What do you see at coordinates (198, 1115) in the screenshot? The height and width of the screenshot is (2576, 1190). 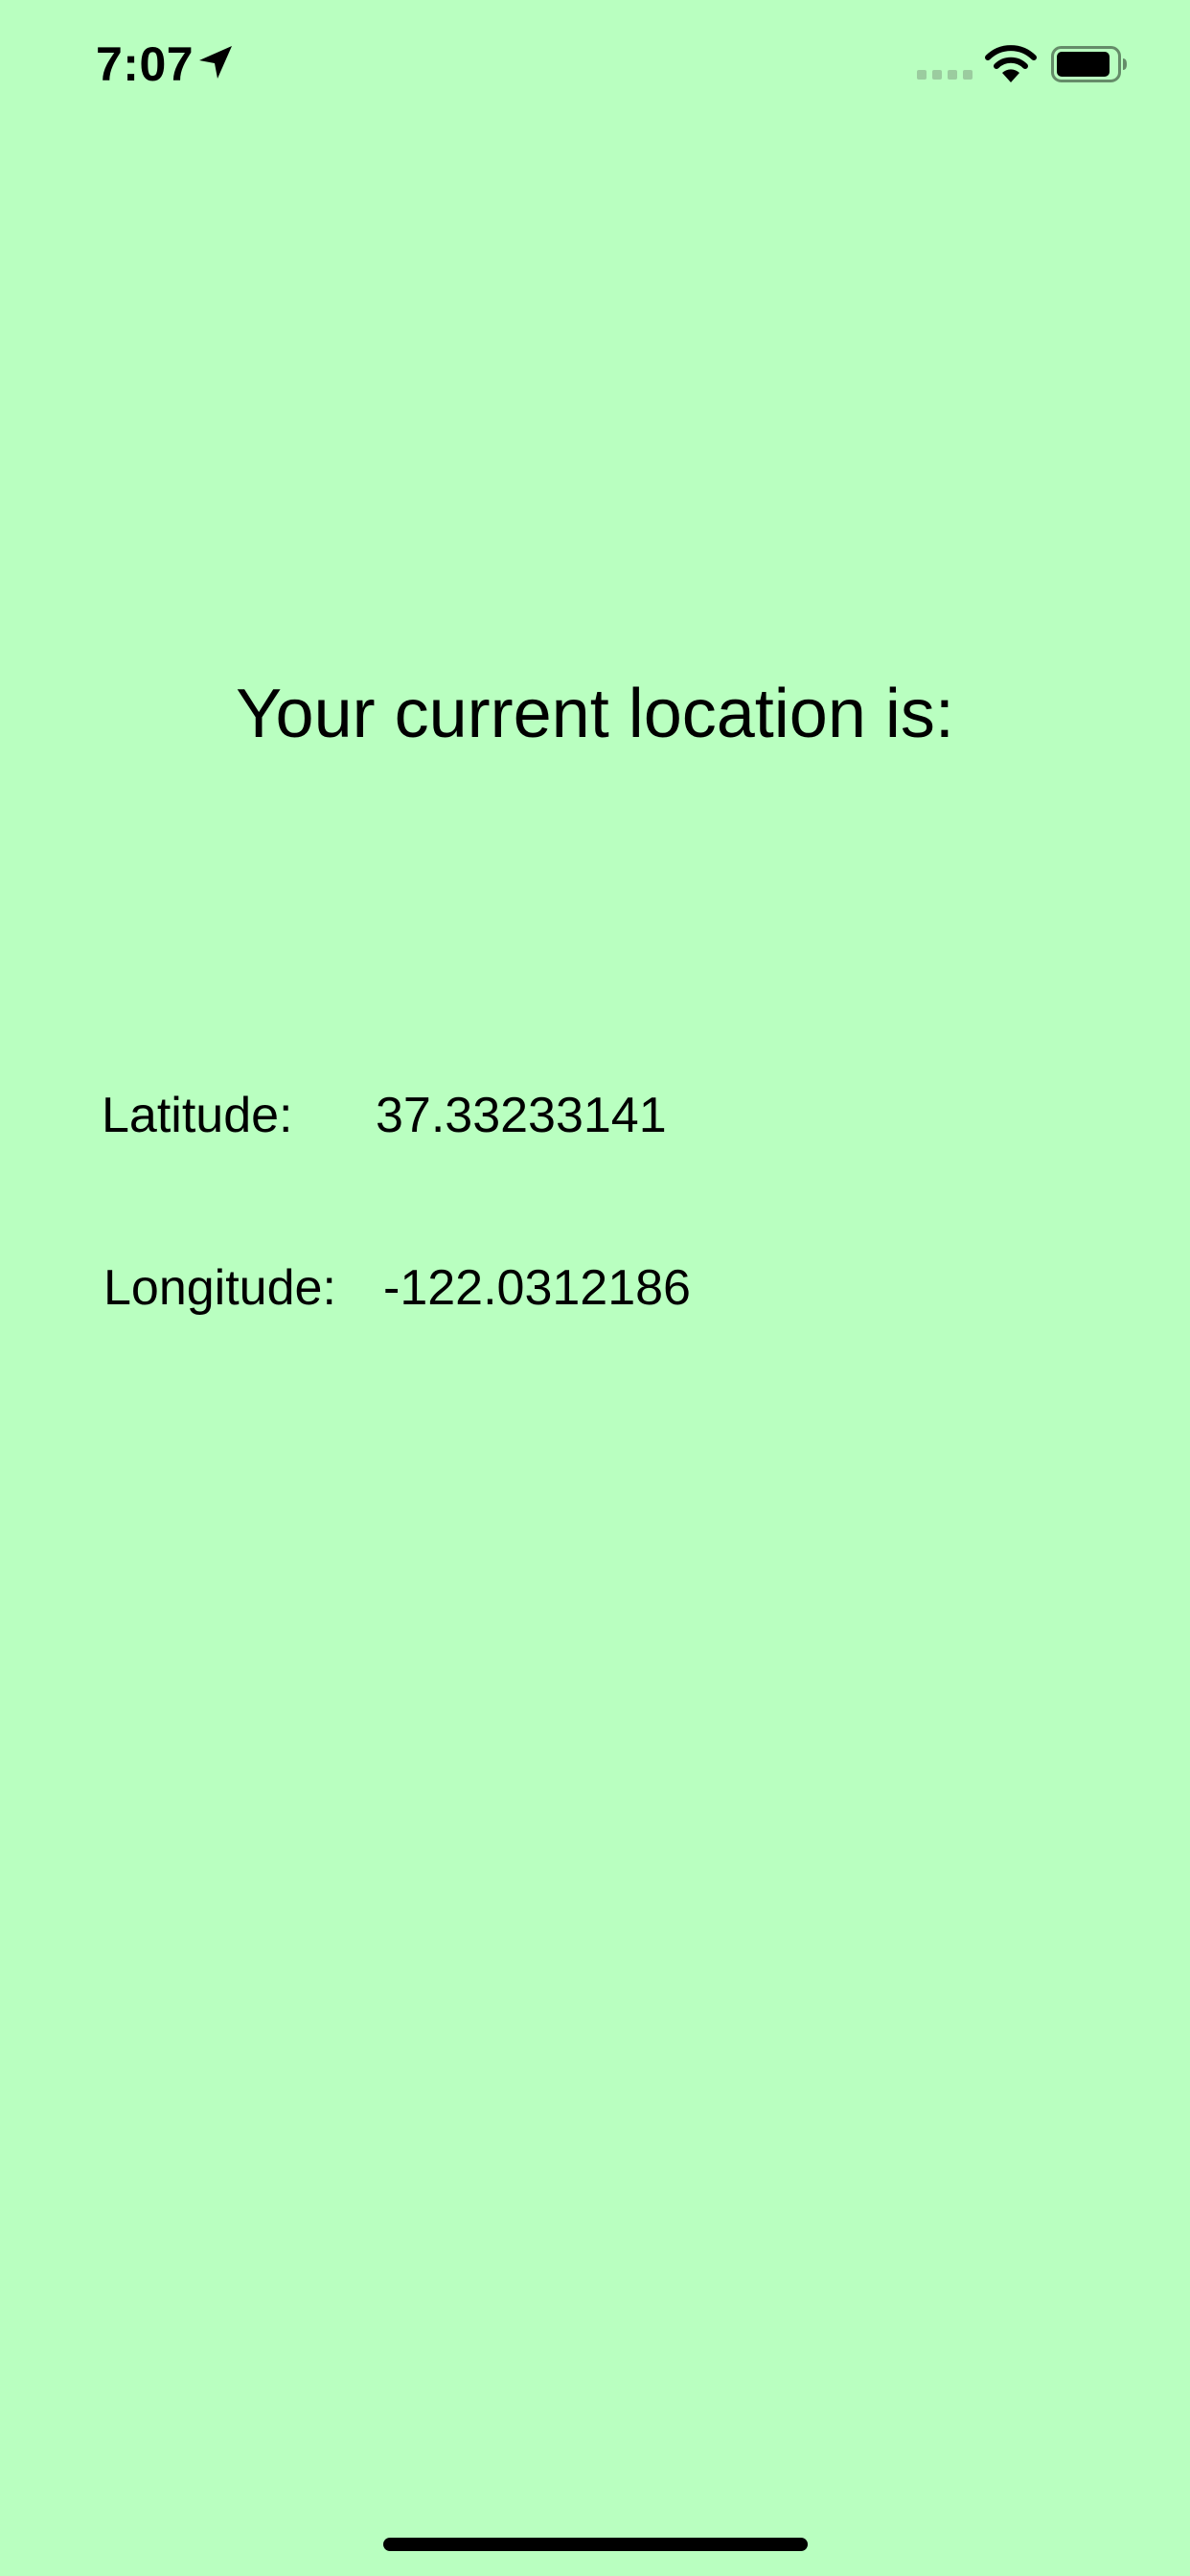 I see `latitude-label: Latitude:` at bounding box center [198, 1115].